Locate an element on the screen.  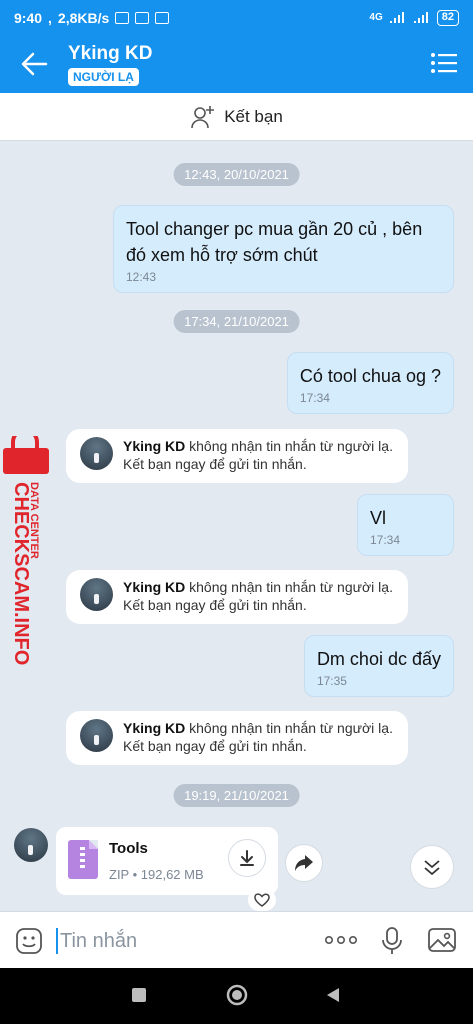
contact-name: Yking KD is located at coordinates (110, 54).